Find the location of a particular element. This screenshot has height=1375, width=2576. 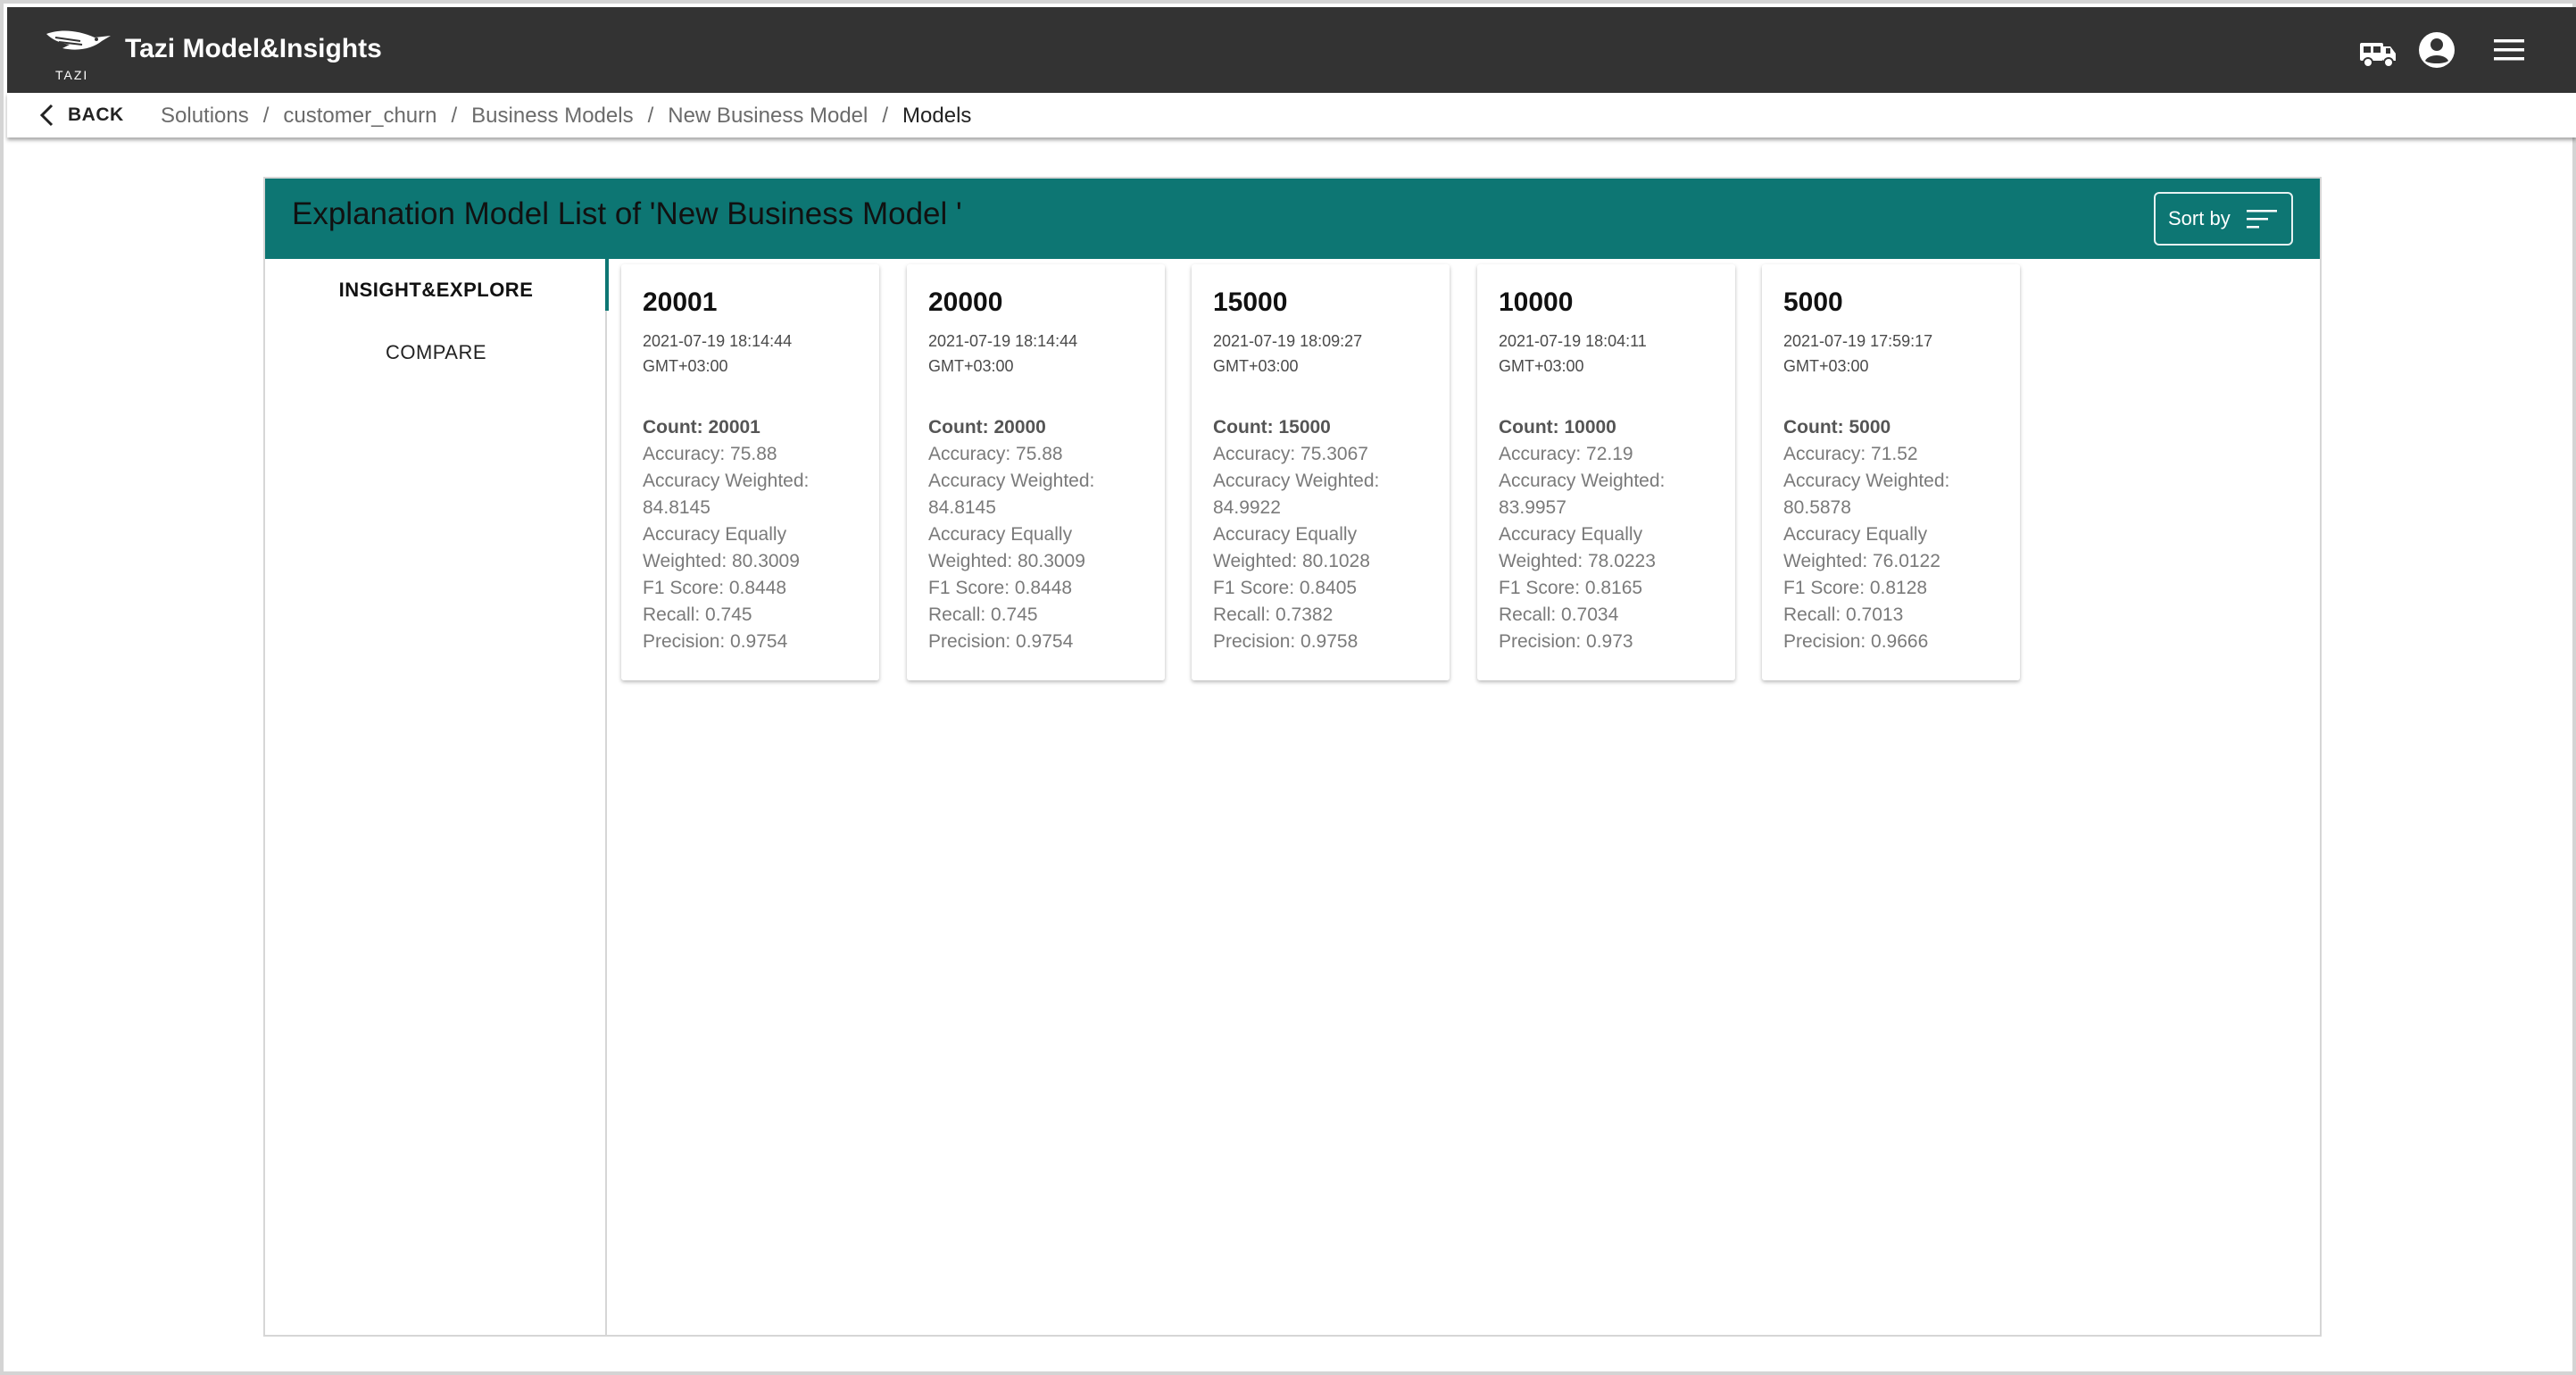

metric-accuracy-equally-value: Weighted: 80.1028 is located at coordinates (1291, 561).